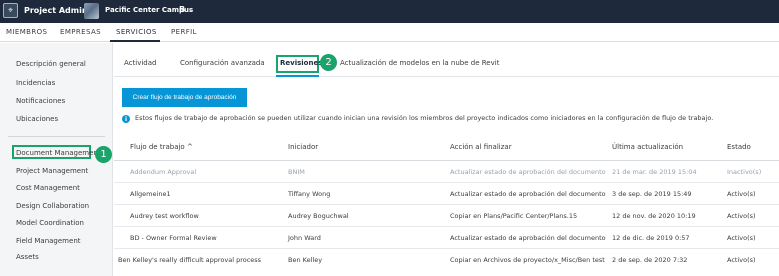 The image size is (779, 276). What do you see at coordinates (189, 147) in the screenshot?
I see `sort-ascending-icon: ^` at bounding box center [189, 147].